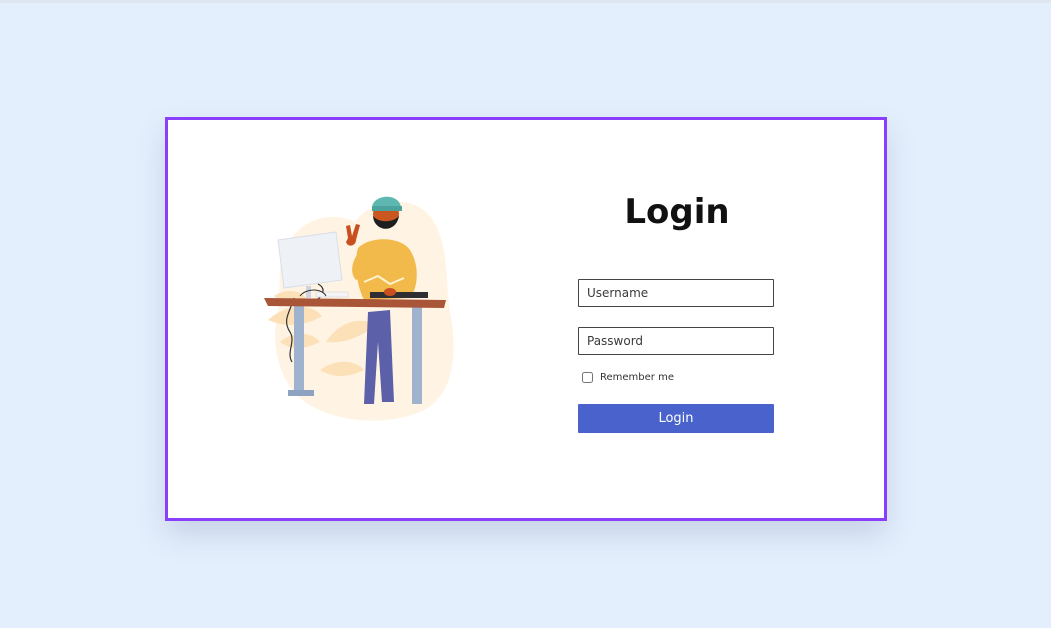  I want to click on remember-me-label: Remember me, so click(637, 377).